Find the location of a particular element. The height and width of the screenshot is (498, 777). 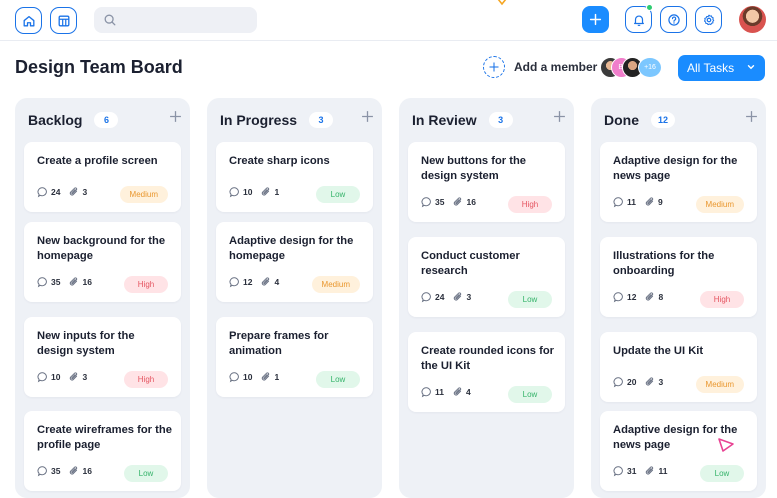

search-input is located at coordinates (186, 20).